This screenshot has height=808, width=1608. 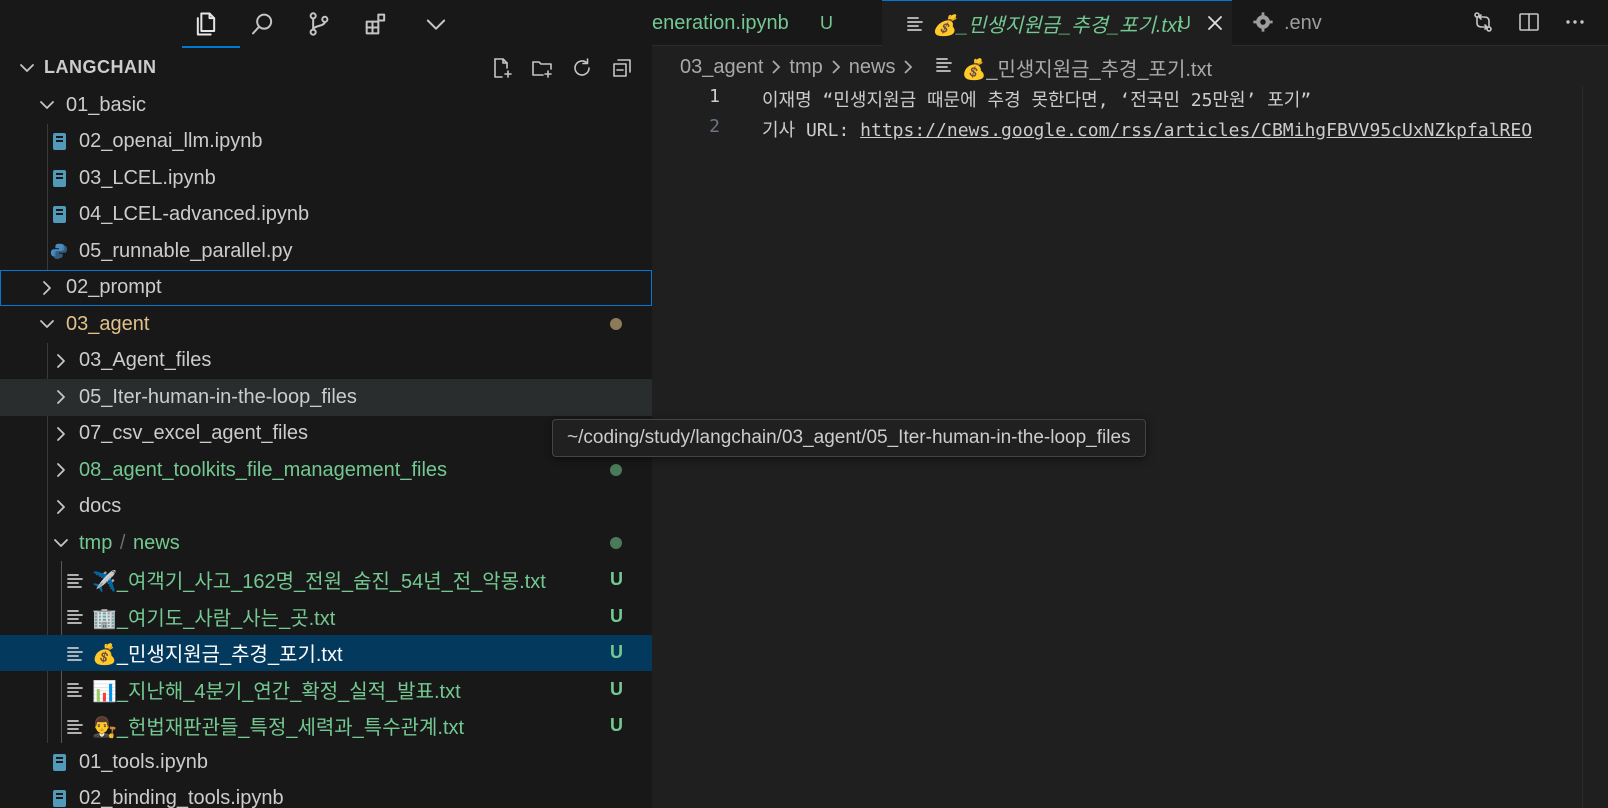 I want to click on new-file-icon, so click(x=503, y=68).